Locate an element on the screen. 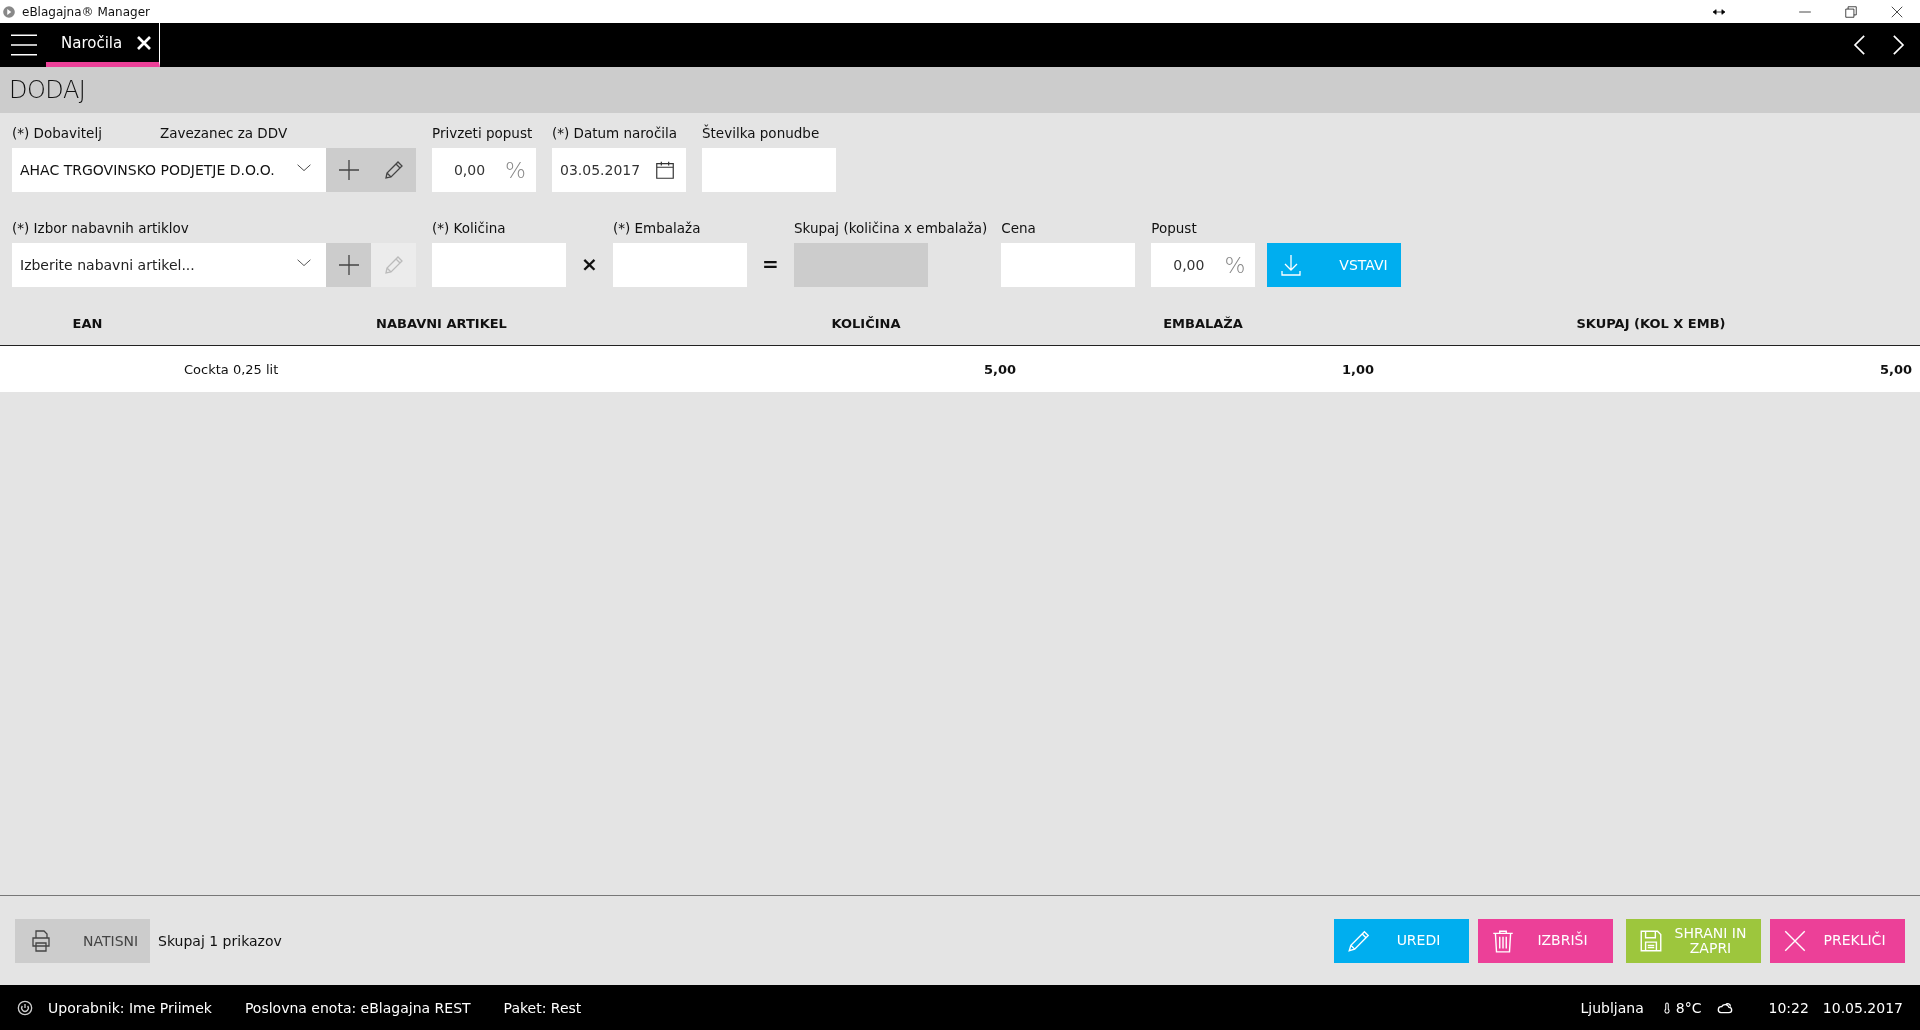  menu-icon is located at coordinates (24, 45).